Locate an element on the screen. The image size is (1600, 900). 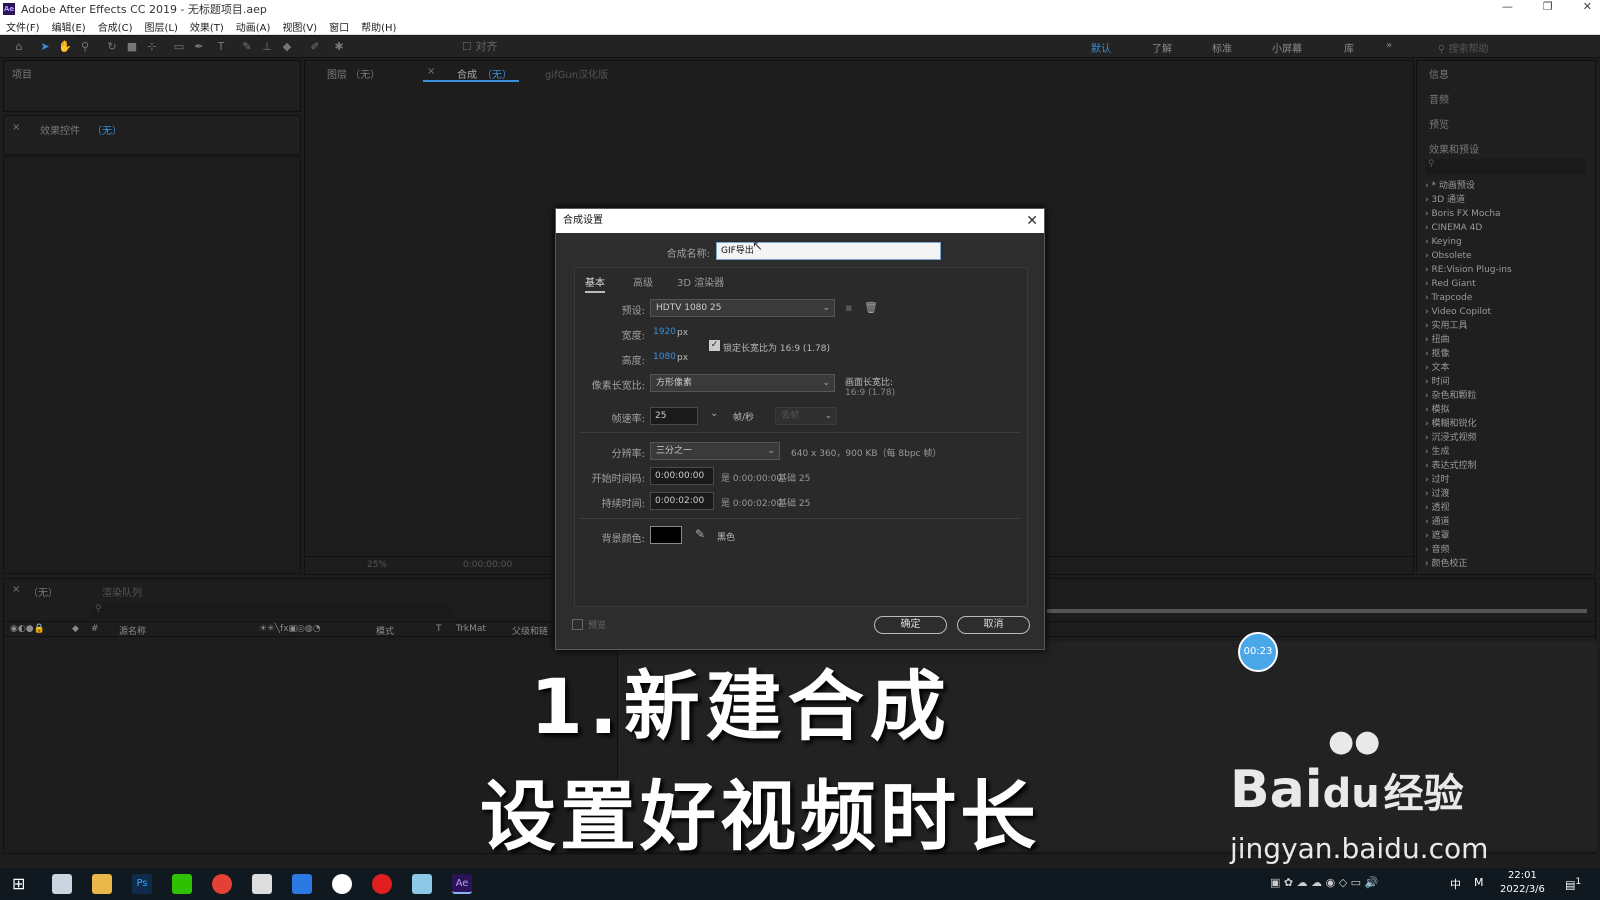
timeline-tab: （无） is located at coordinates (43, 591).